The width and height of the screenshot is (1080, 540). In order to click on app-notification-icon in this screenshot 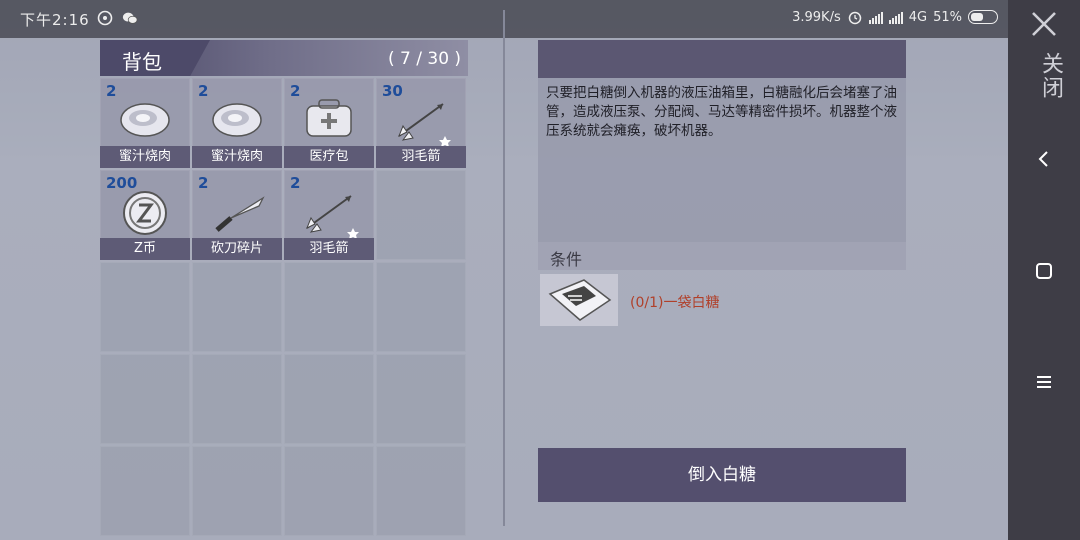, I will do `click(105, 18)`.